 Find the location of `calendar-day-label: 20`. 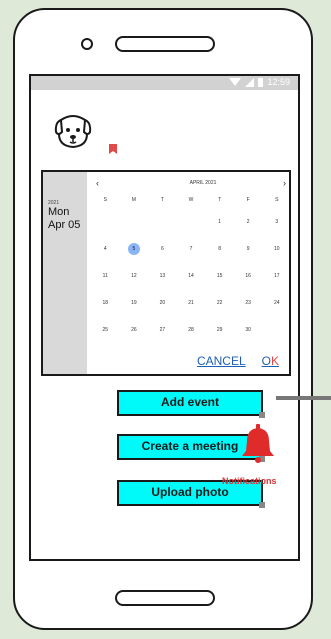

calendar-day-label: 20 is located at coordinates (162, 302).